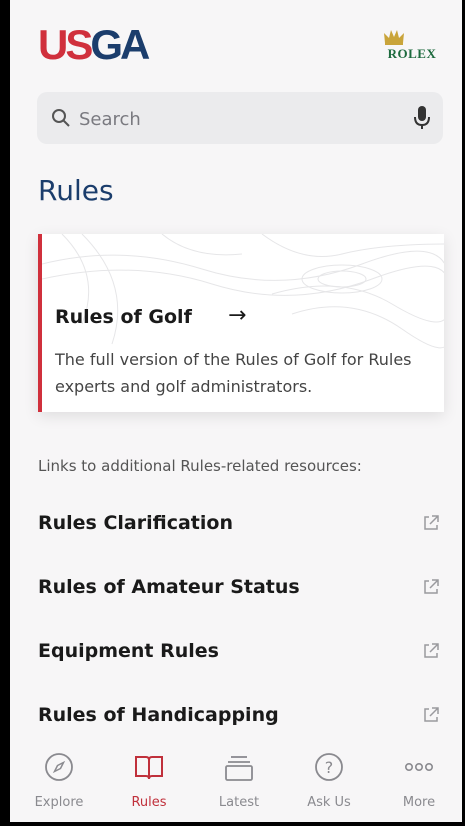 The width and height of the screenshot is (465, 826). I want to click on tab-explore: Explore, so click(59, 782).